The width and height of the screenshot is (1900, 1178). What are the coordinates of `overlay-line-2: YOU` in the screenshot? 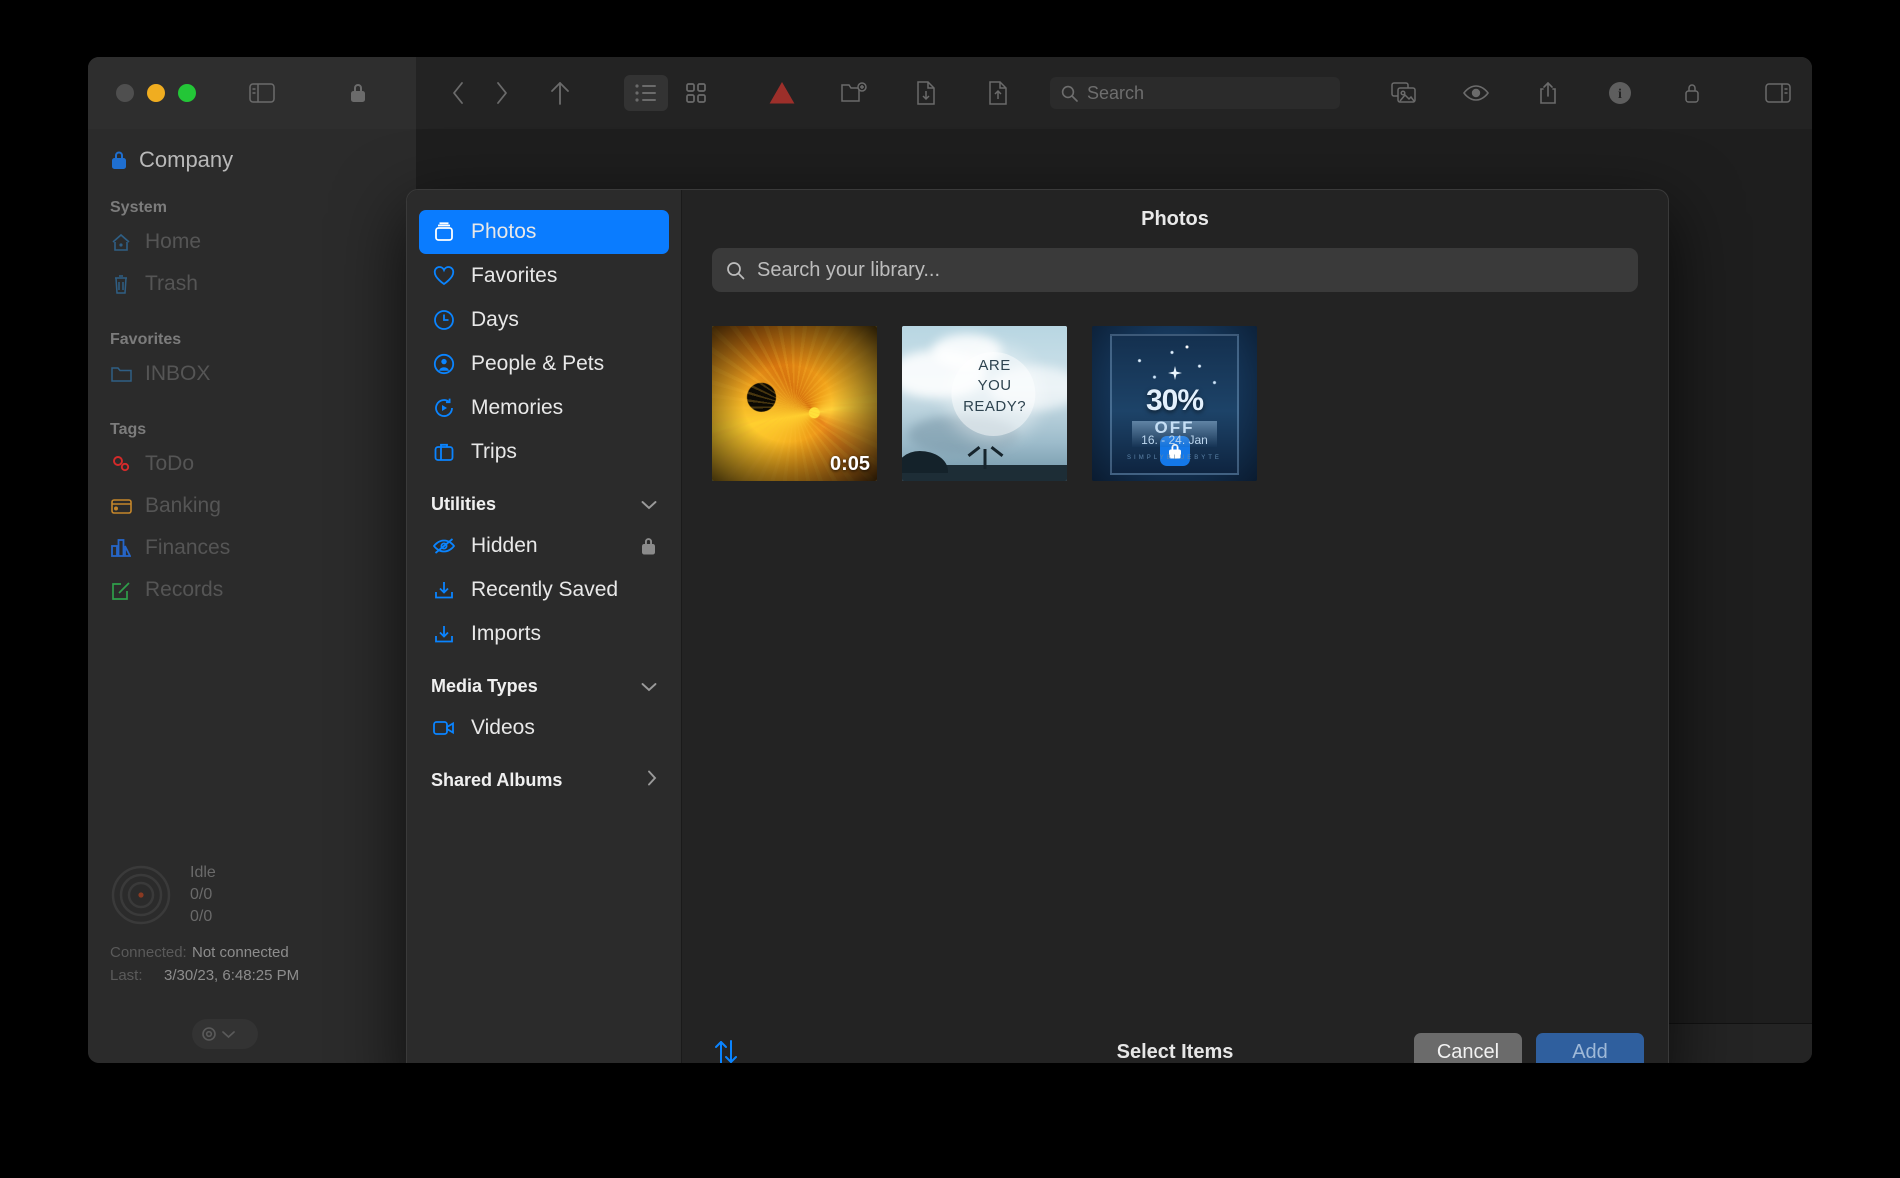 It's located at (994, 386).